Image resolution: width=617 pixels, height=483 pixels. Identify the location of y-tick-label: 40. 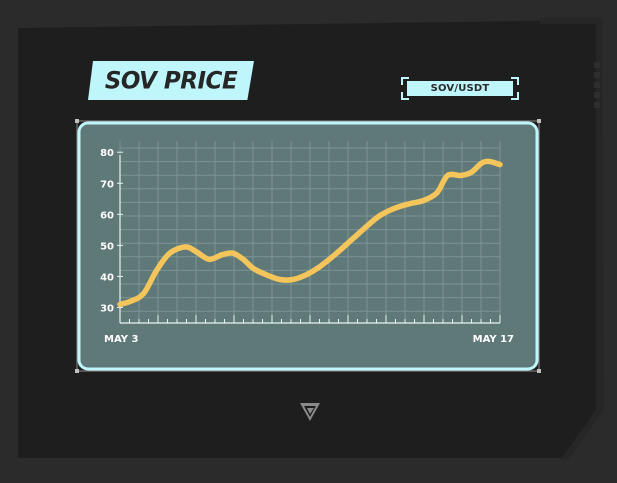
(107, 277).